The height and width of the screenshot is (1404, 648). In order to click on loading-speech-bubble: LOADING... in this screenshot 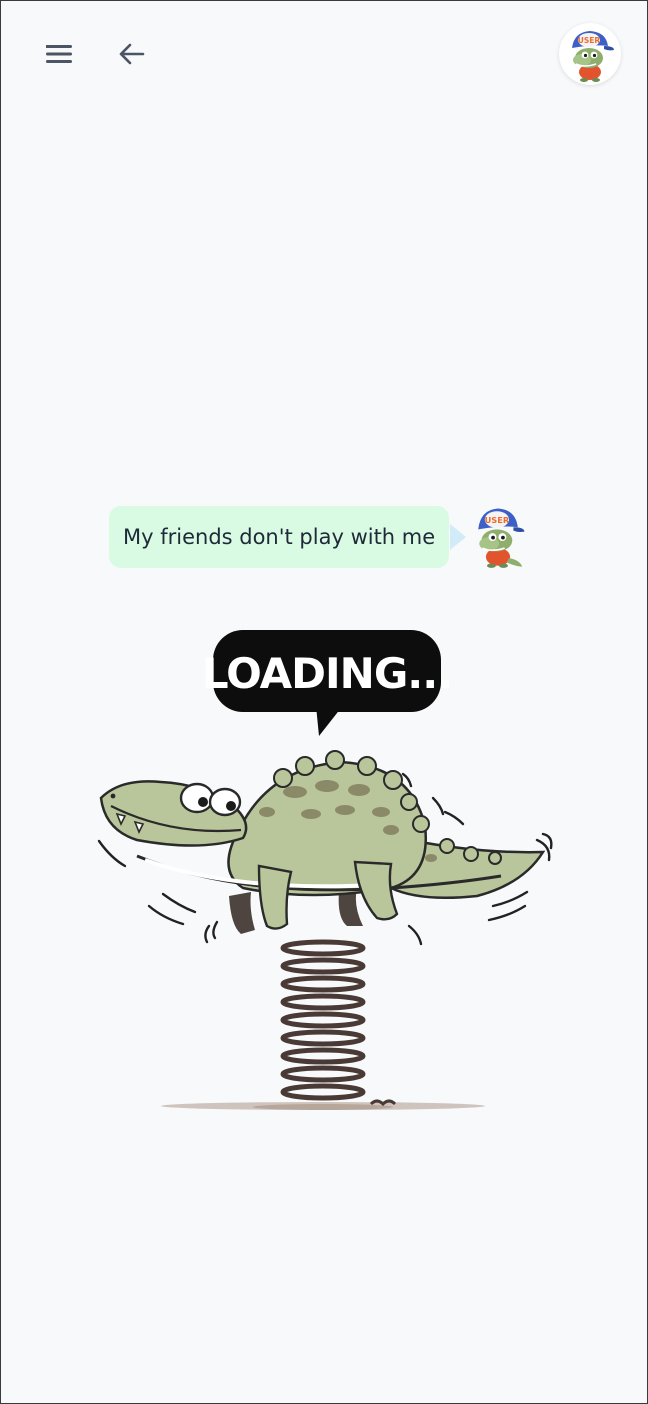, I will do `click(327, 683)`.